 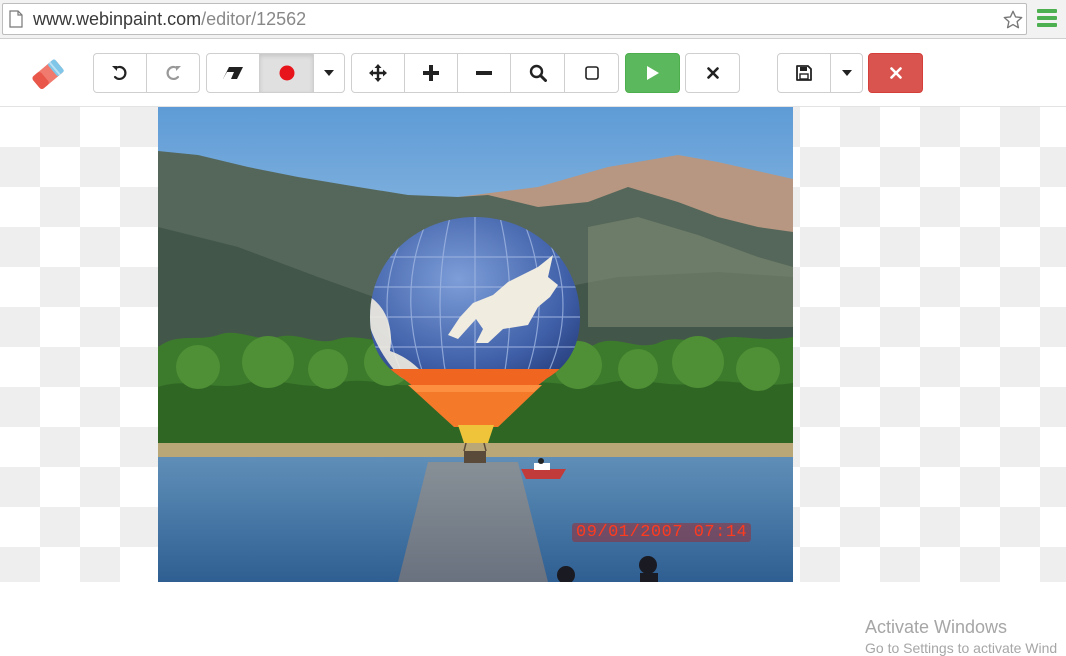 What do you see at coordinates (936, 627) in the screenshot?
I see `watermark-title: Activate Windows` at bounding box center [936, 627].